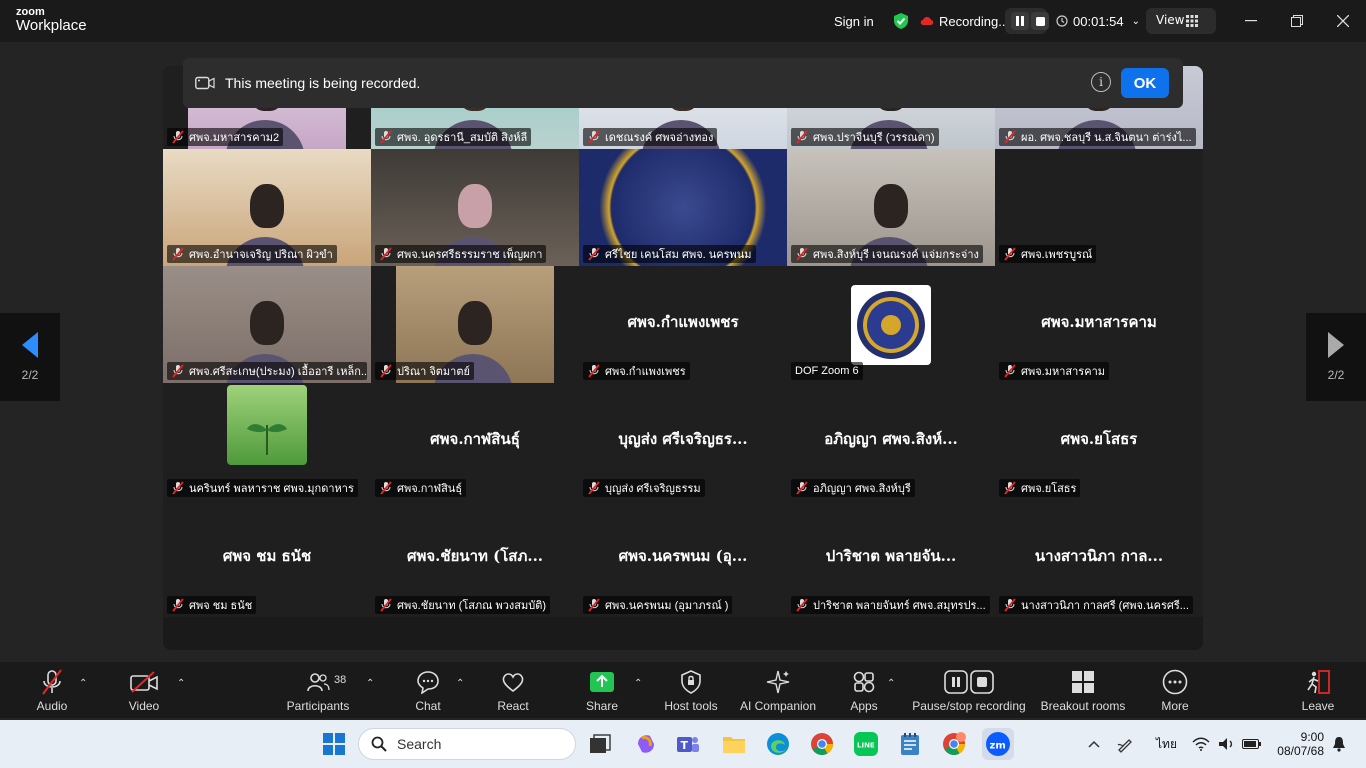  I want to click on edge-icon, so click(778, 744).